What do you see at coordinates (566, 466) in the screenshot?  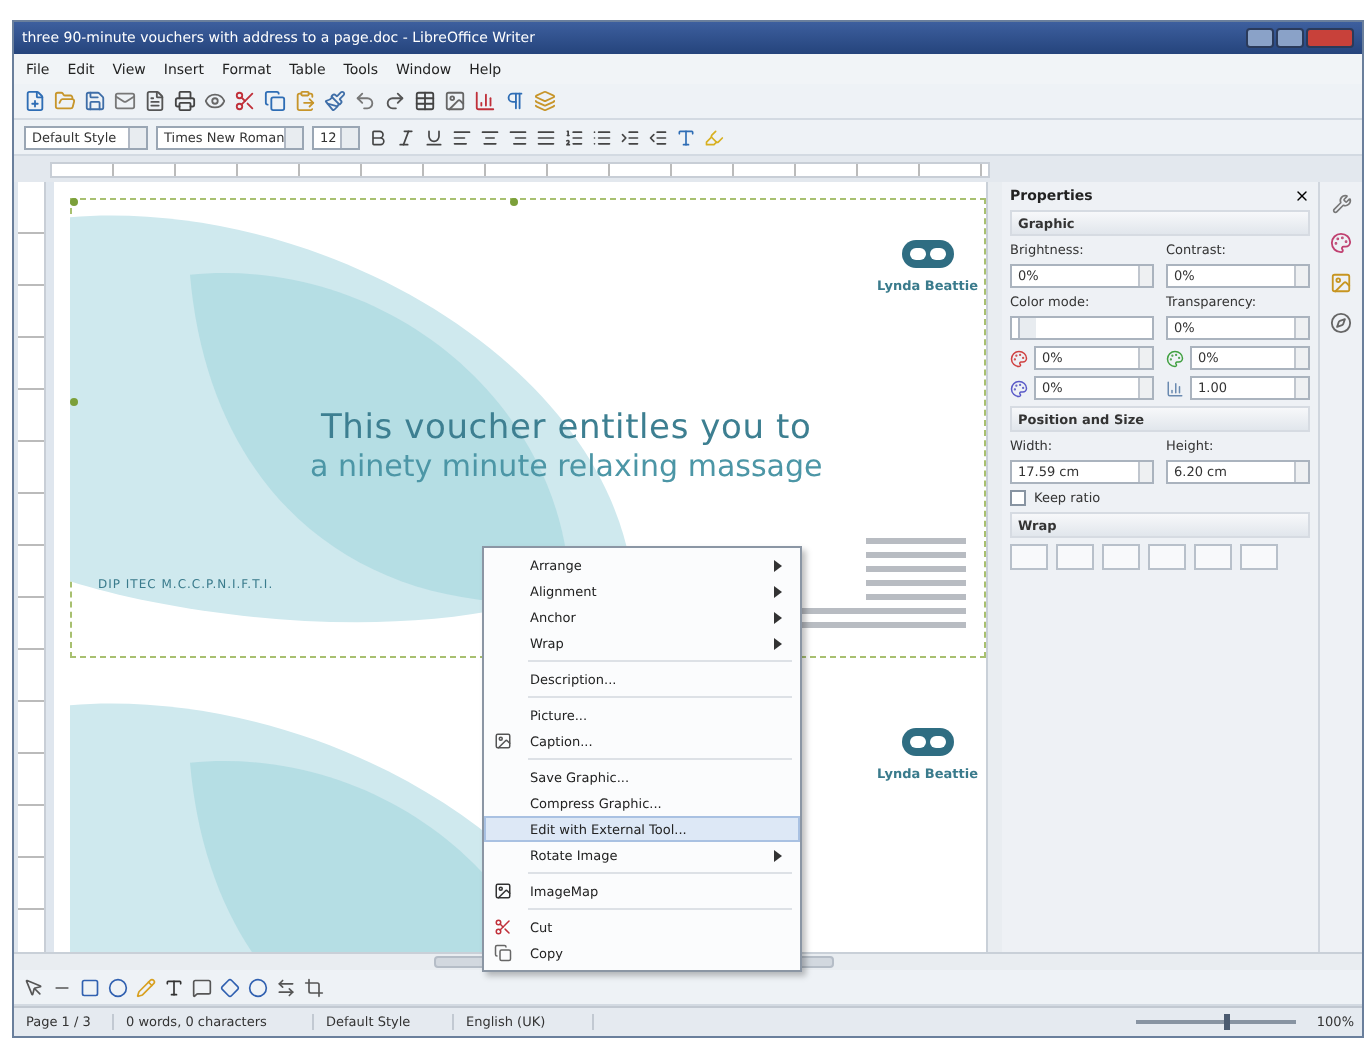 I see `voucher-subline: a ninety minute relaxing massage` at bounding box center [566, 466].